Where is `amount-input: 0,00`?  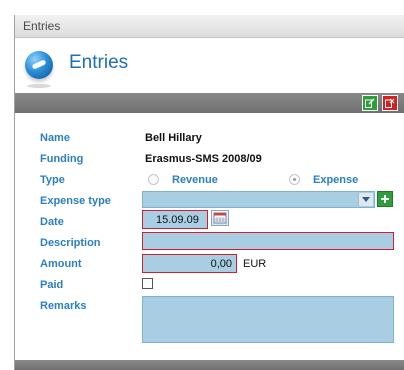
amount-input: 0,00 is located at coordinates (189, 263).